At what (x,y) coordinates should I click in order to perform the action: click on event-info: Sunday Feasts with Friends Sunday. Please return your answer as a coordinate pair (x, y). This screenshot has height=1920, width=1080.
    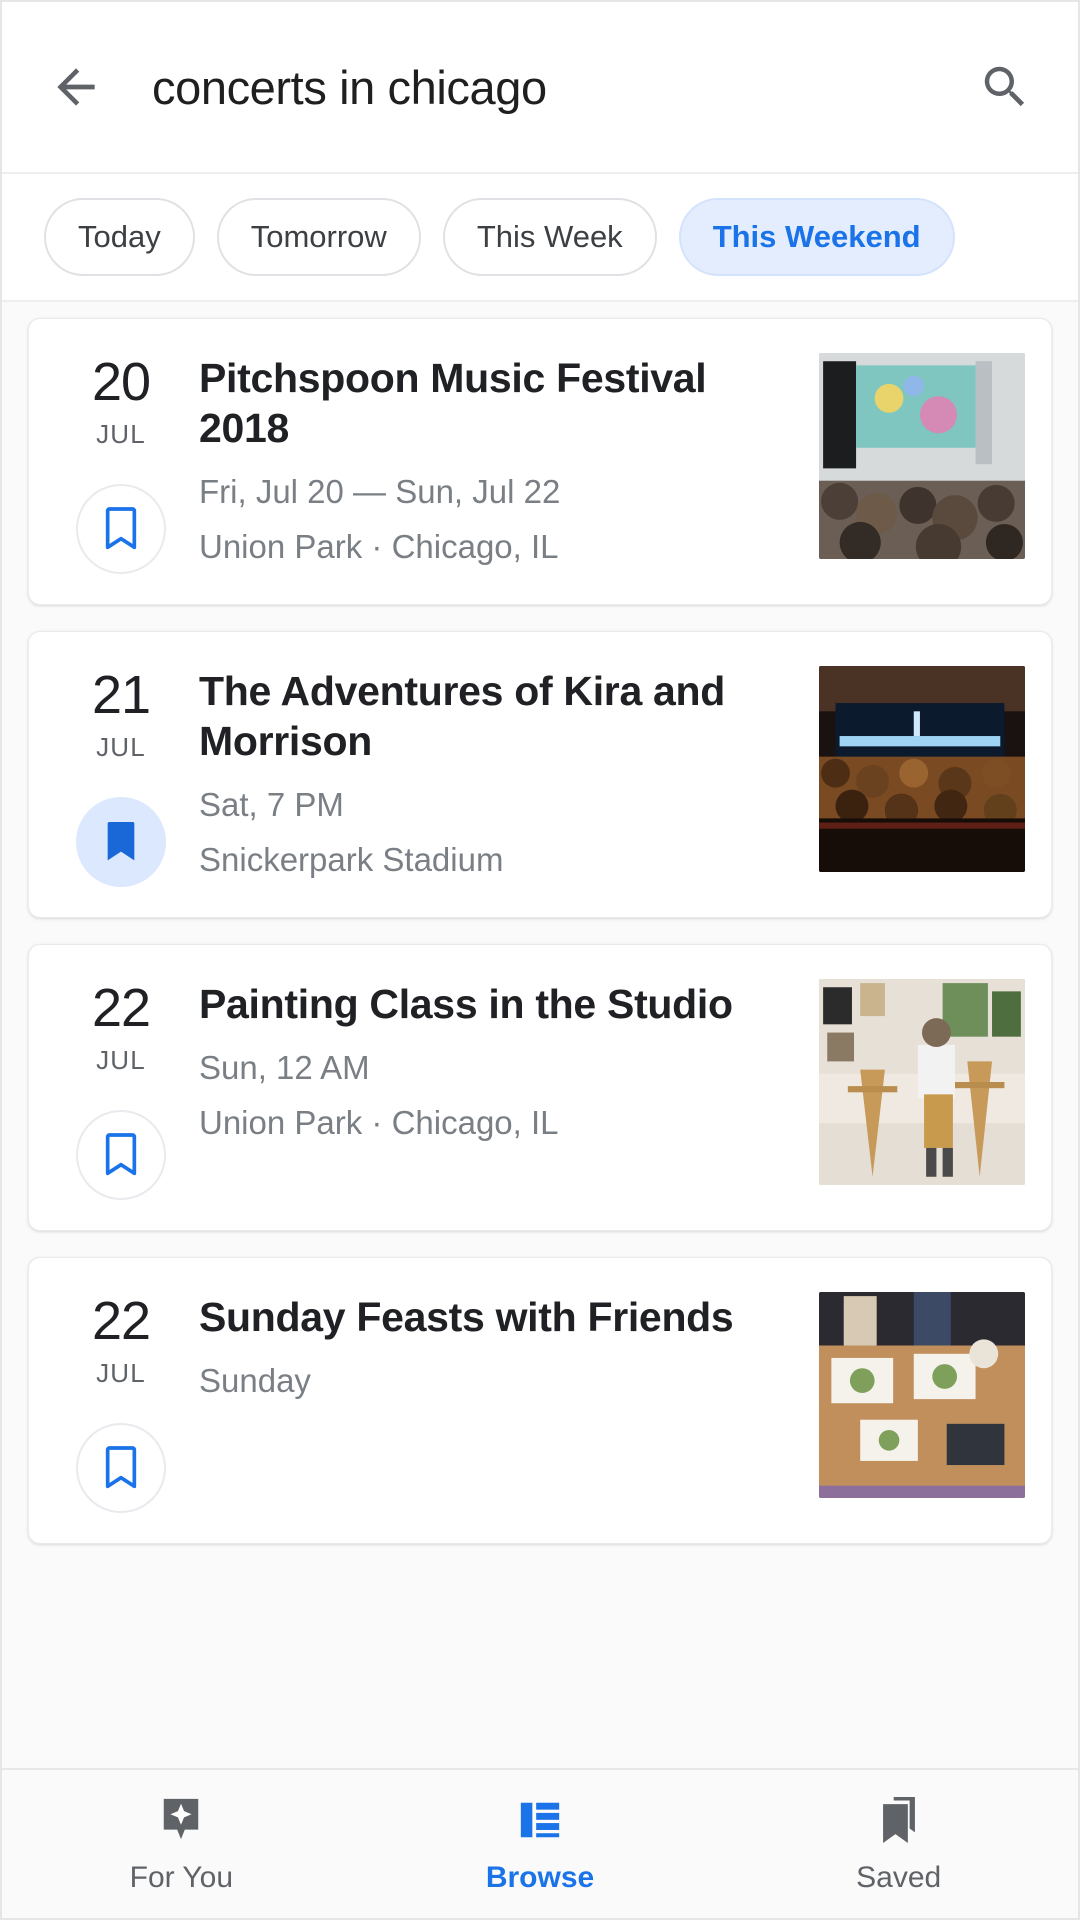
    Looking at the image, I should click on (503, 1353).